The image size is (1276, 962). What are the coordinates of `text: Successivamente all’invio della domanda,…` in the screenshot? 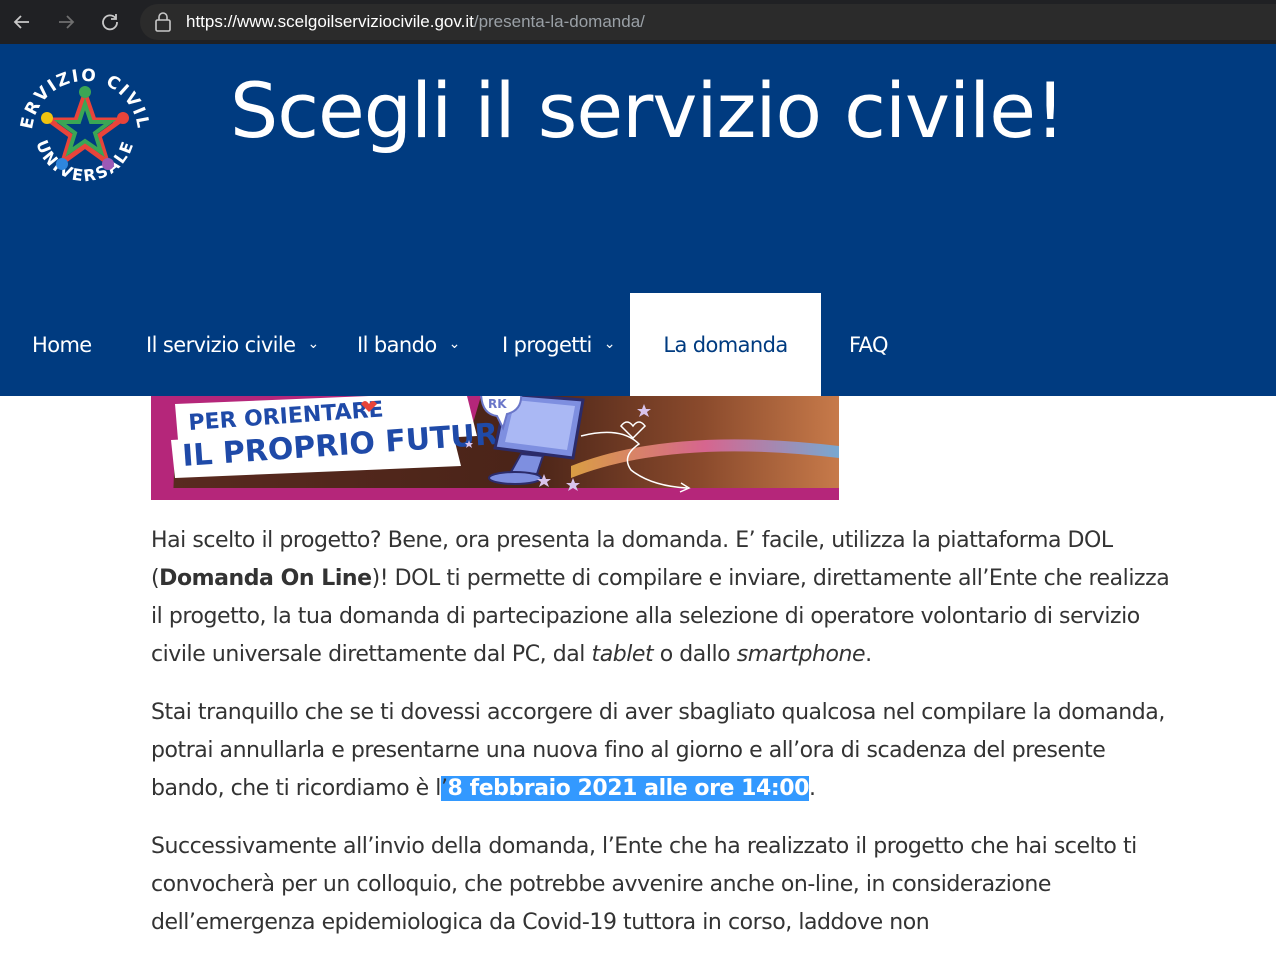 It's located at (644, 884).